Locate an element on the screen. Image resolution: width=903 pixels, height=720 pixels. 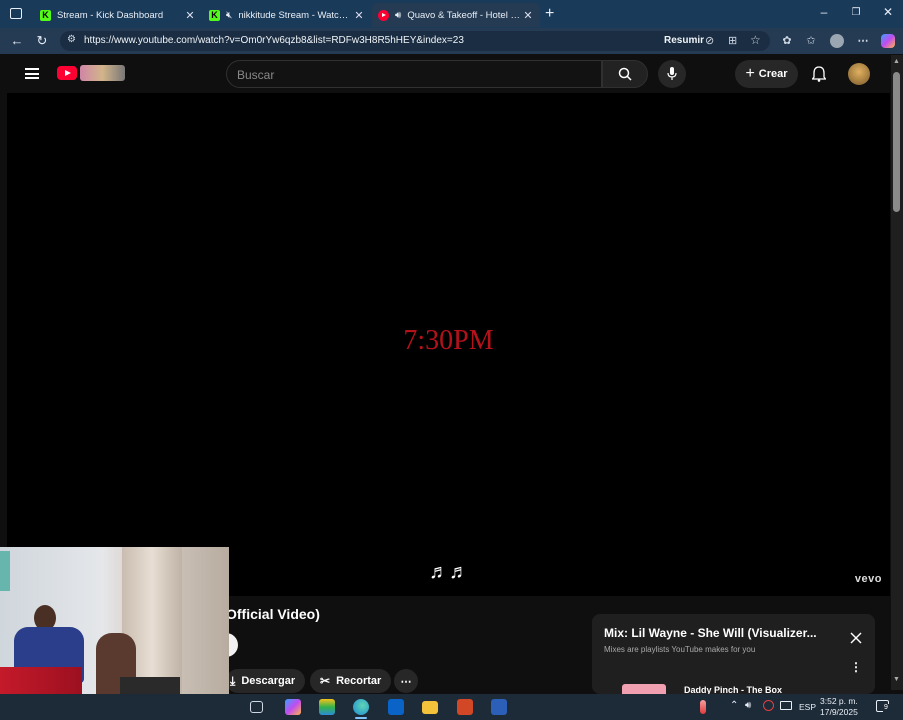
task-view-icon is located at coordinates (256, 707).